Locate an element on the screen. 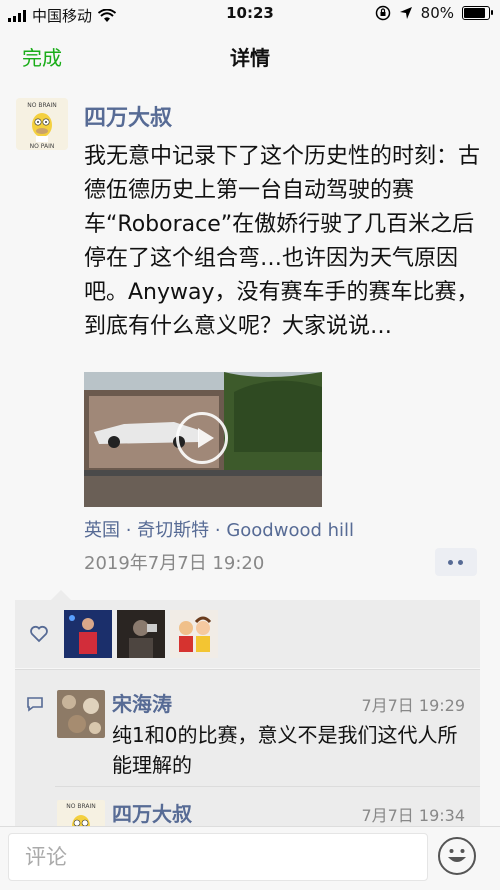 The image size is (500, 890). comment-divider is located at coordinates (267, 786).